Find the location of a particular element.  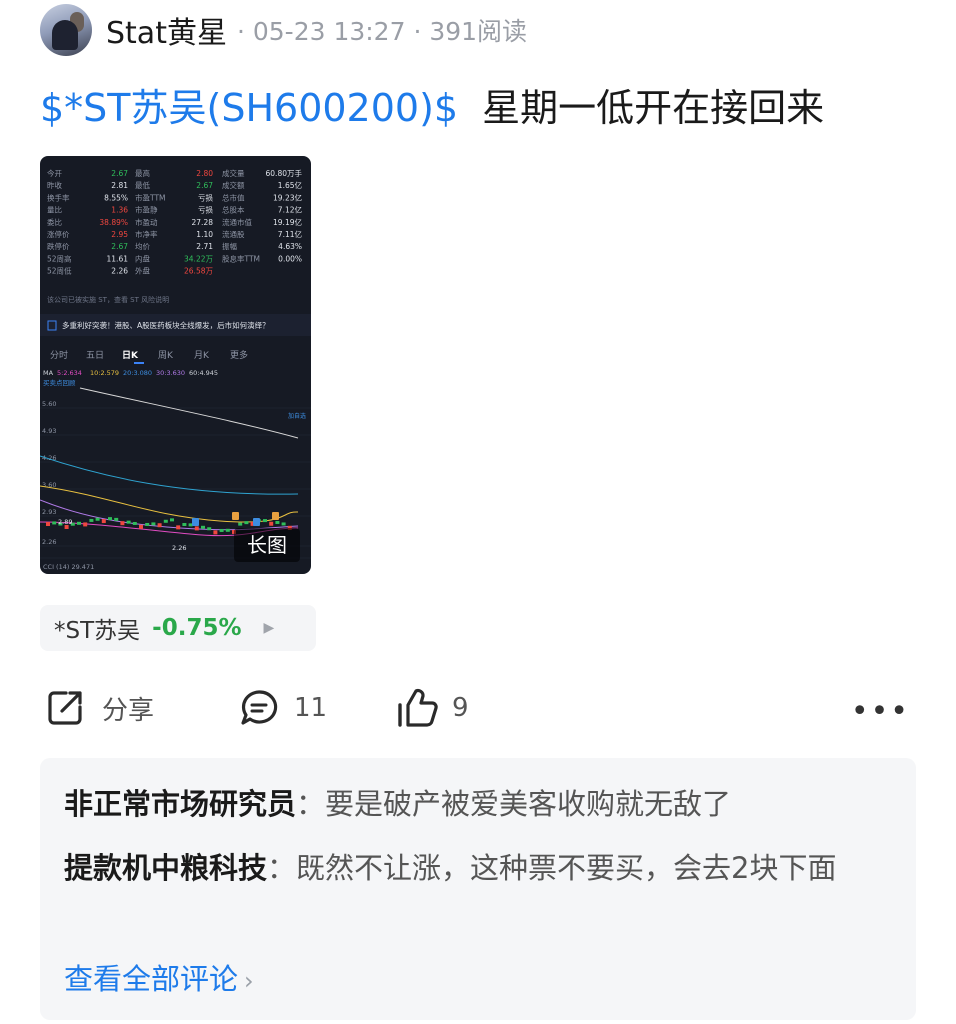

stock-change: -0.75% is located at coordinates (197, 628).